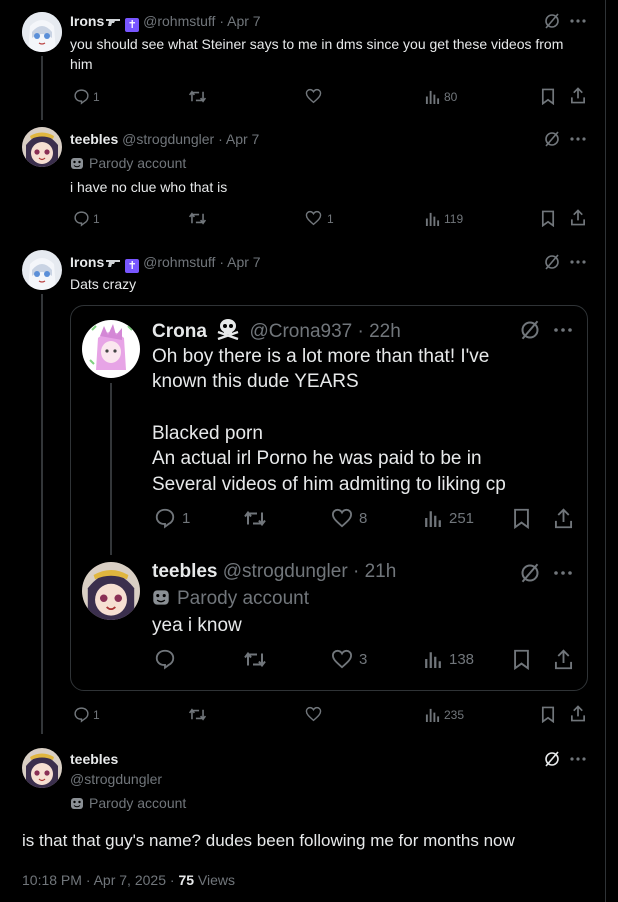 The height and width of the screenshot is (902, 618). I want to click on post-text: Dats crazy, so click(103, 284).